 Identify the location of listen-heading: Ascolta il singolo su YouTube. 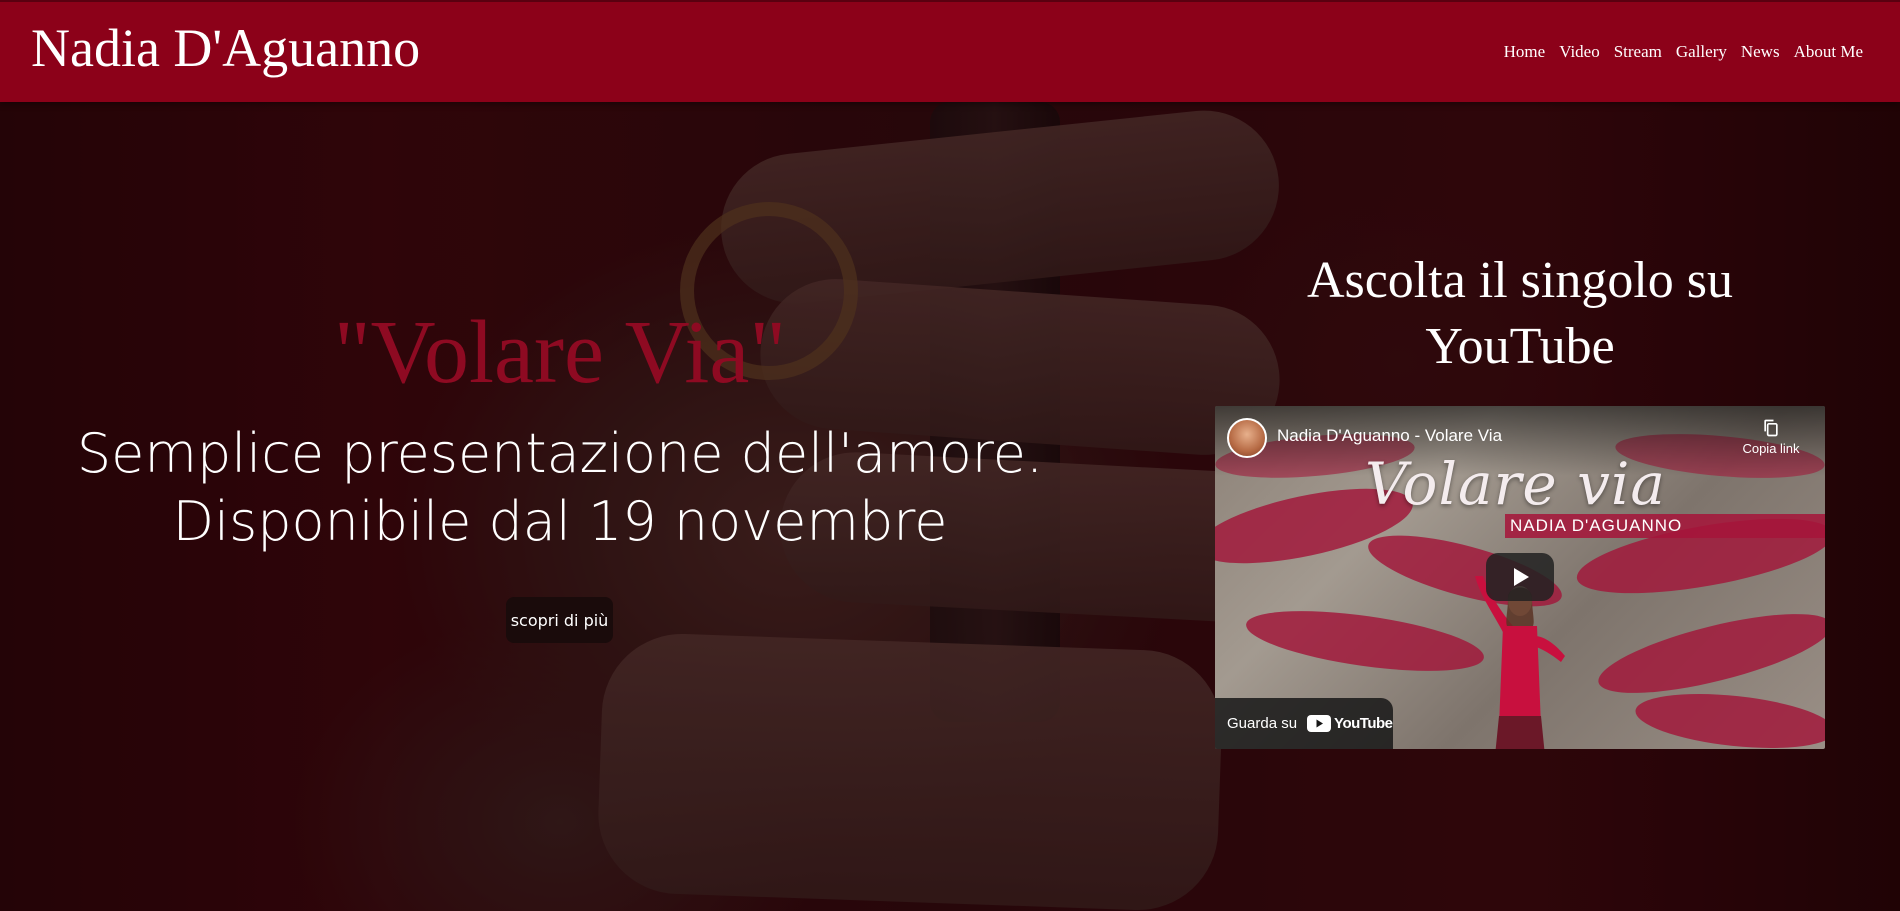
(1520, 314).